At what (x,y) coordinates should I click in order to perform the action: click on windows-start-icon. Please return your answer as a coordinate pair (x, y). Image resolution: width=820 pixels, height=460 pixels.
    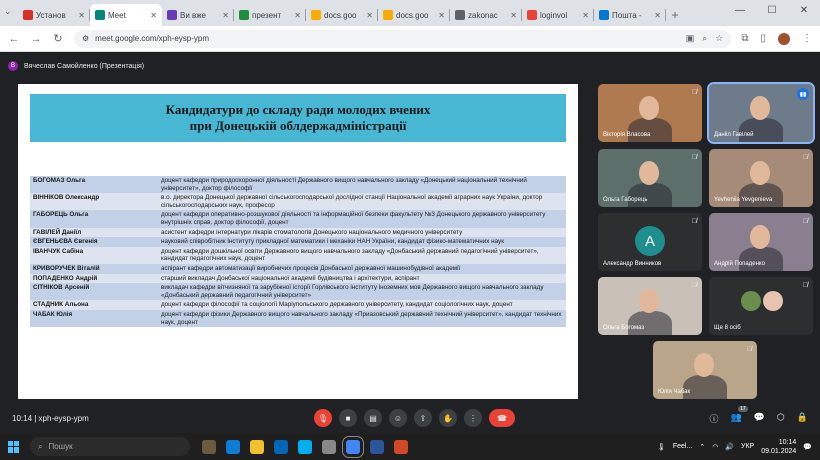
    Looking at the image, I should click on (14, 446).